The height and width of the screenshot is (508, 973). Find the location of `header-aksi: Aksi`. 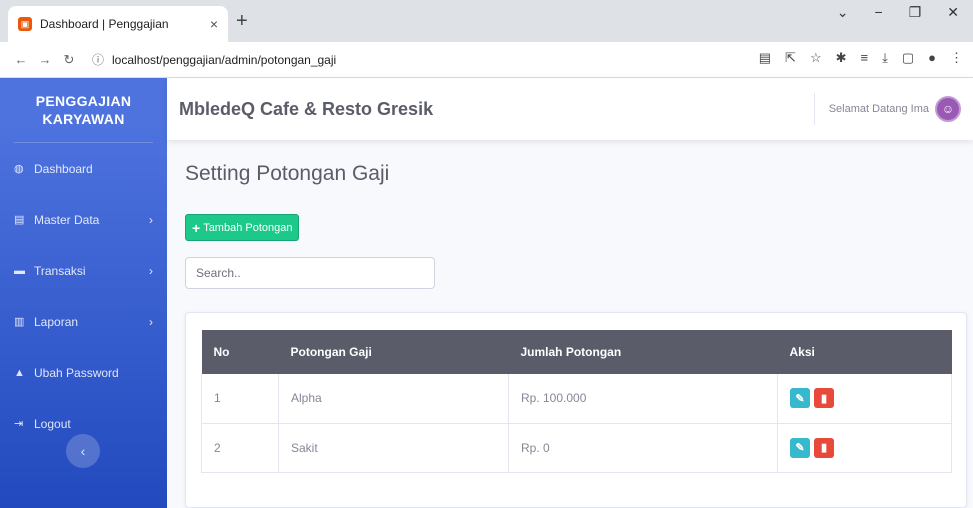

header-aksi: Aksi is located at coordinates (864, 352).